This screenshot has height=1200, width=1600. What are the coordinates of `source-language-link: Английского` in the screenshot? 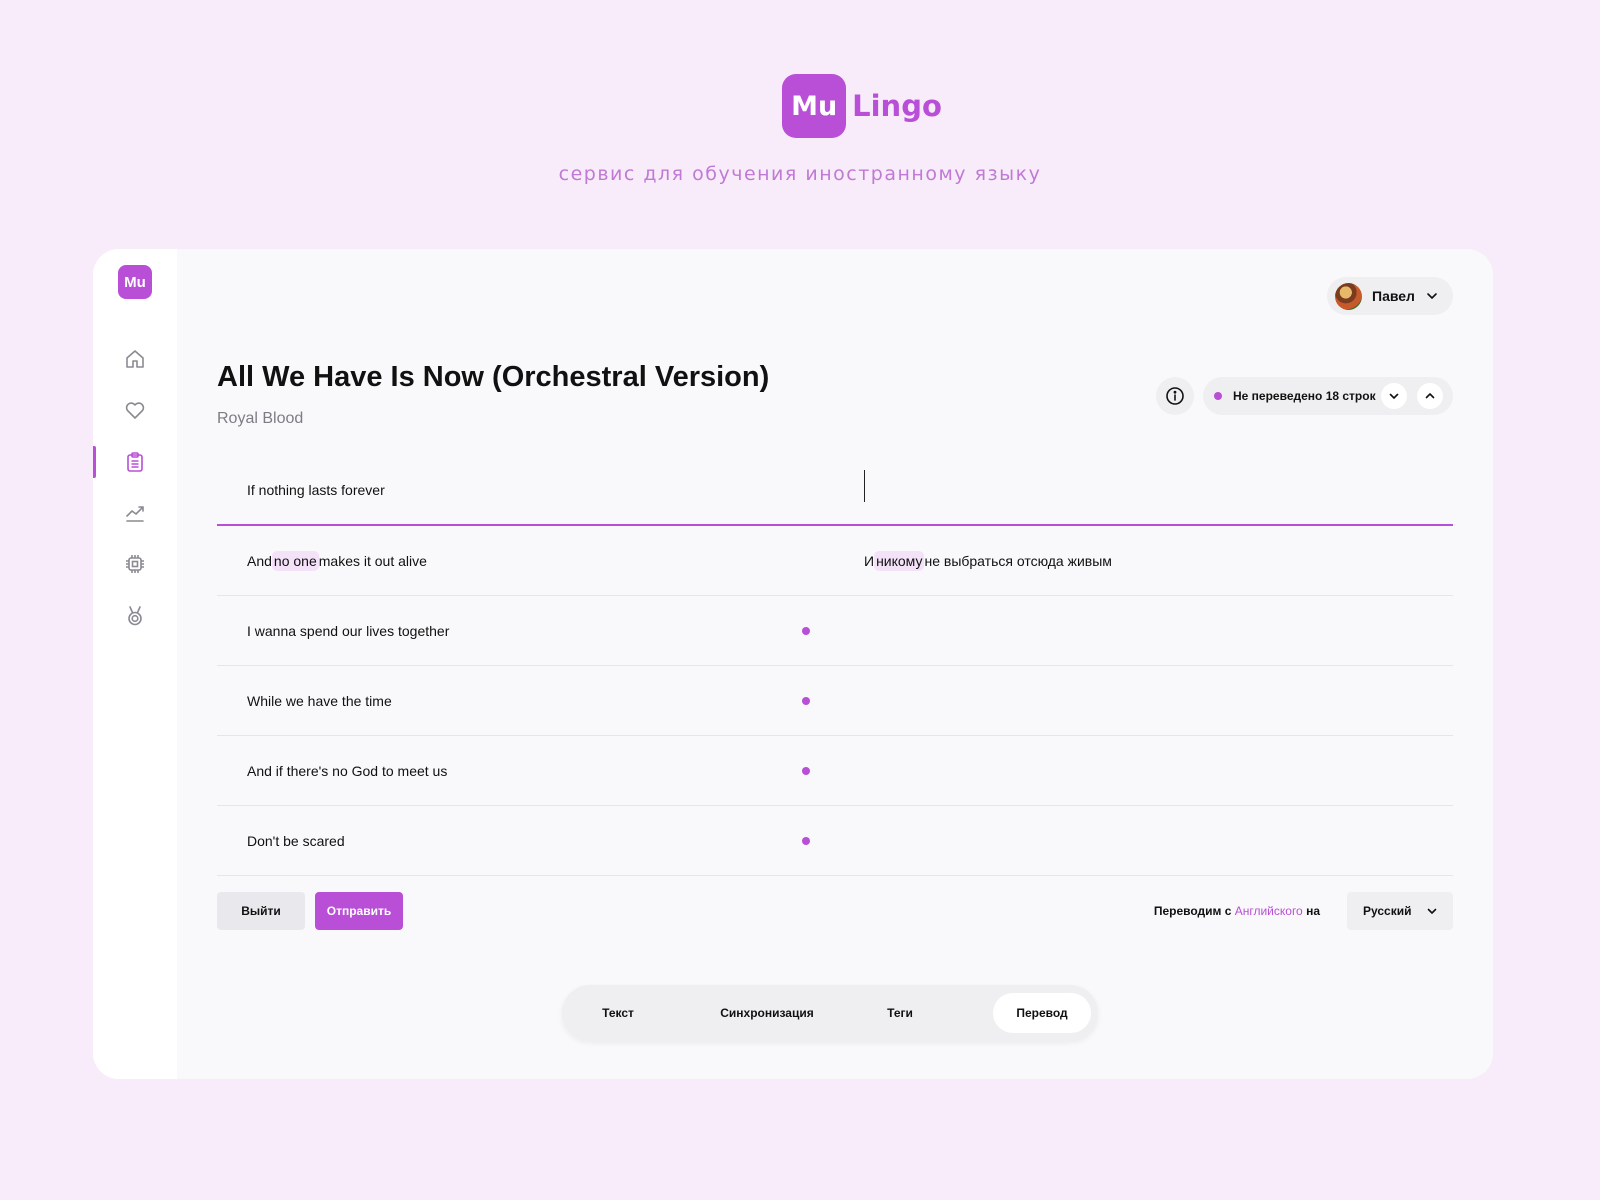 It's located at (1269, 911).